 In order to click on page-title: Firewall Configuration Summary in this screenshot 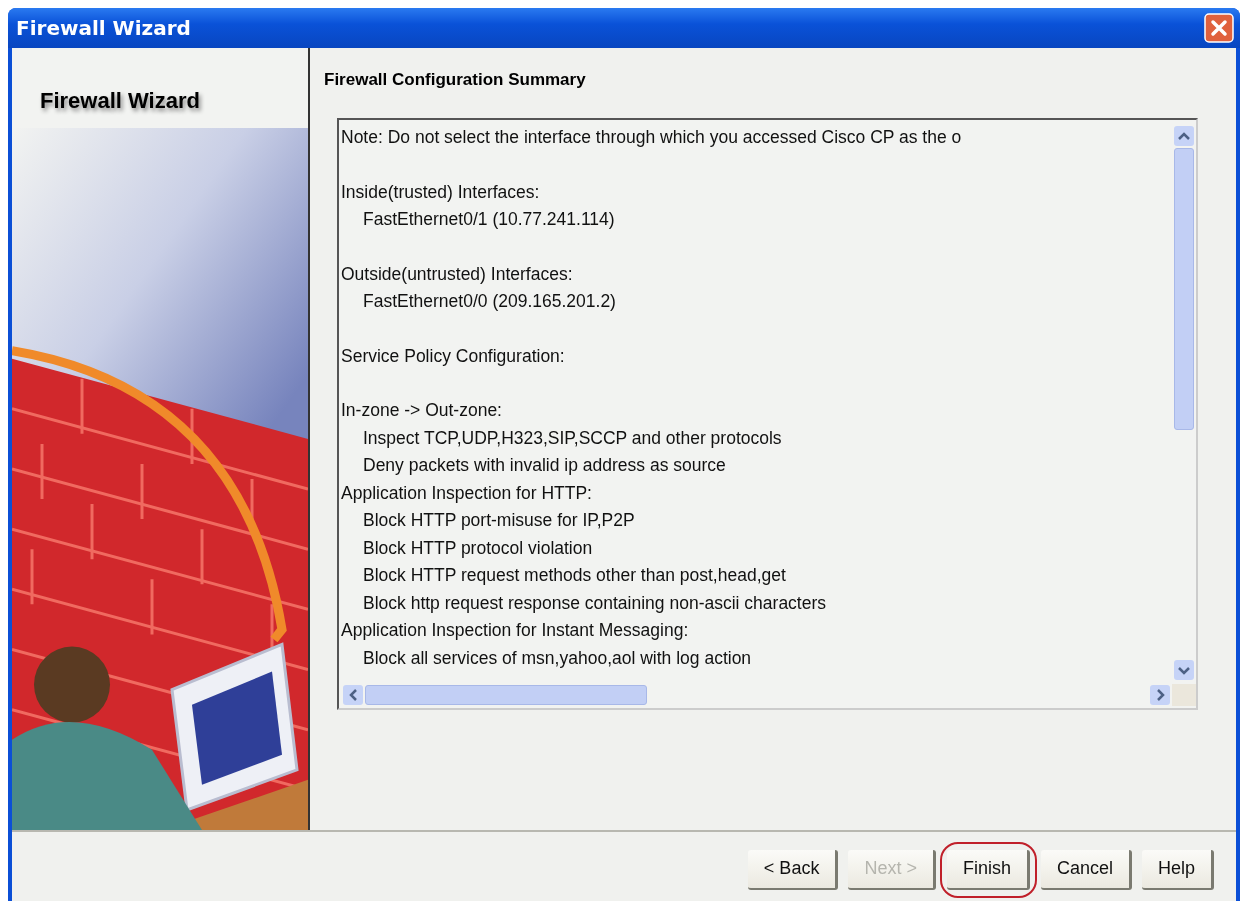, I will do `click(455, 80)`.